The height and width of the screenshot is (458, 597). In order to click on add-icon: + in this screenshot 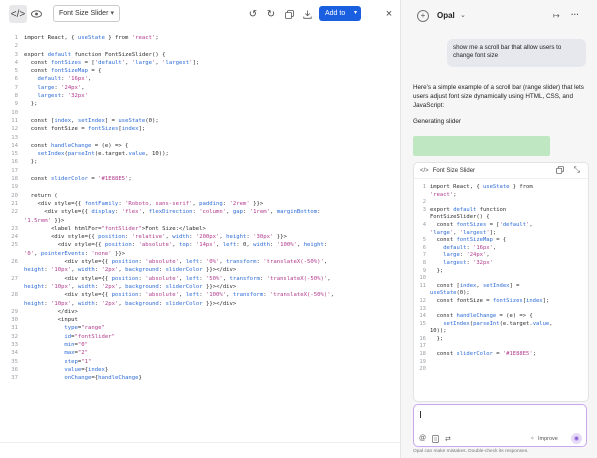, I will do `click(423, 16)`.